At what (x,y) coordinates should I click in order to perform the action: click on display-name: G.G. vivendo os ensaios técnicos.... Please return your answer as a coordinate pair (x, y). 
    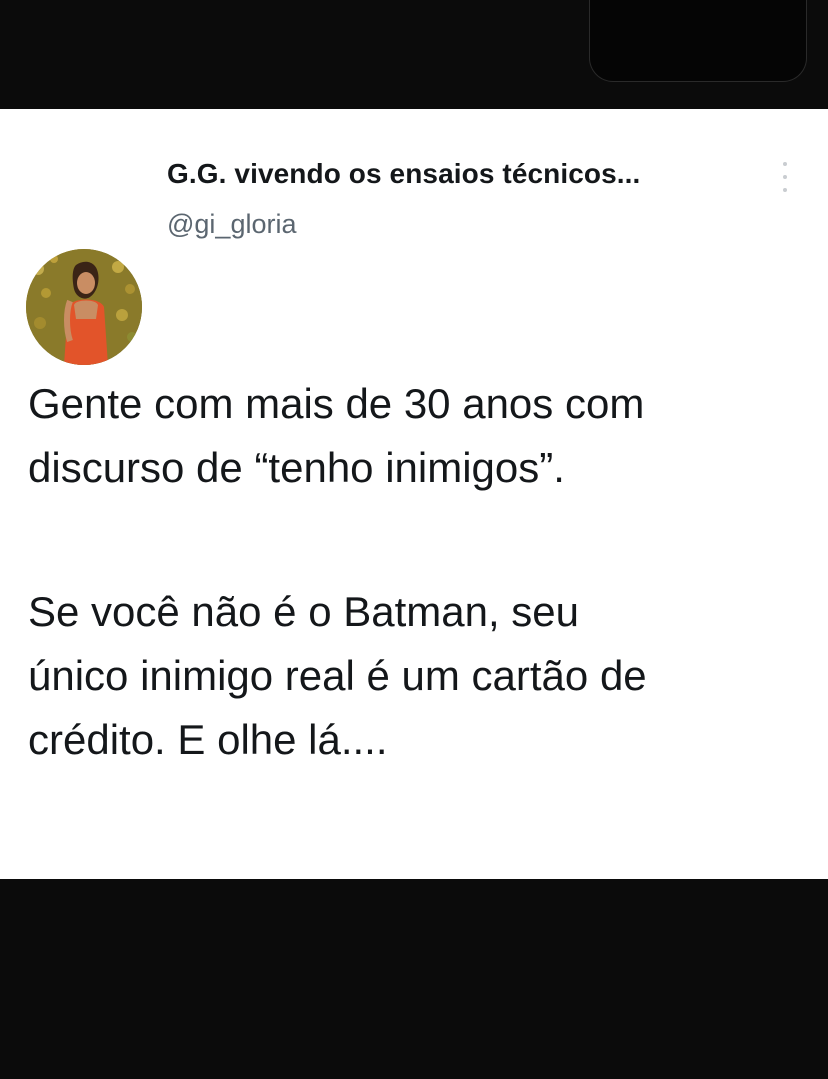
    Looking at the image, I should click on (403, 174).